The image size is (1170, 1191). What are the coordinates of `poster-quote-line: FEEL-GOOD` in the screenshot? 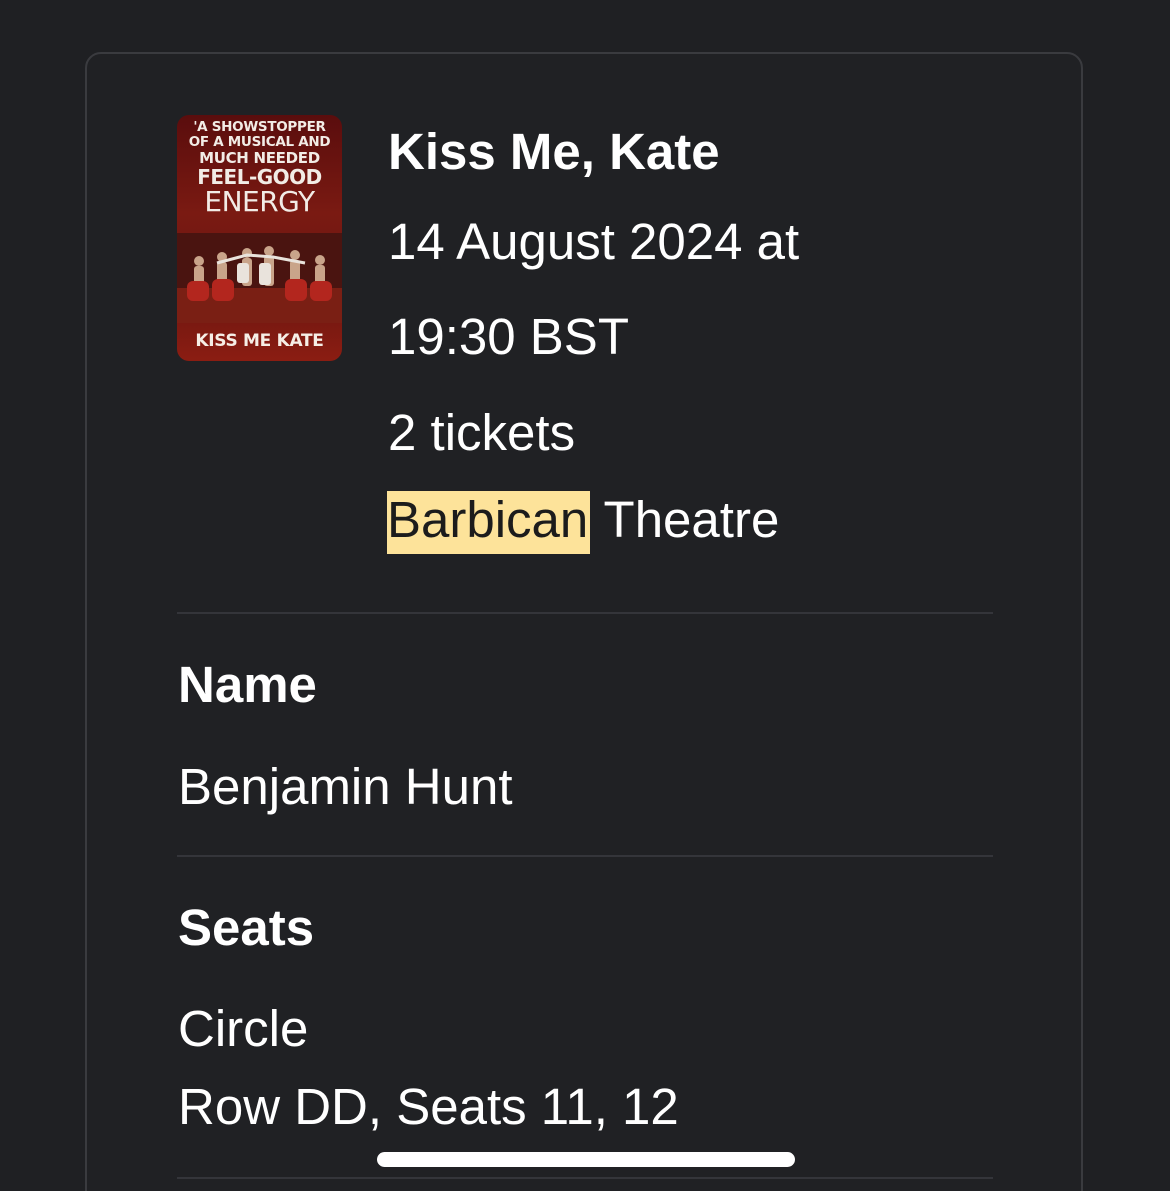 It's located at (259, 177).